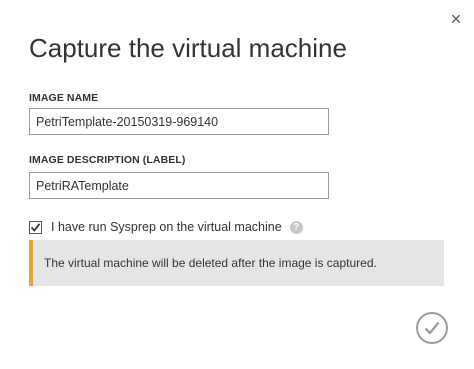 The image size is (474, 369). Describe the element at coordinates (64, 98) in the screenshot. I see `image-name-label: IMAGE NAME` at that location.